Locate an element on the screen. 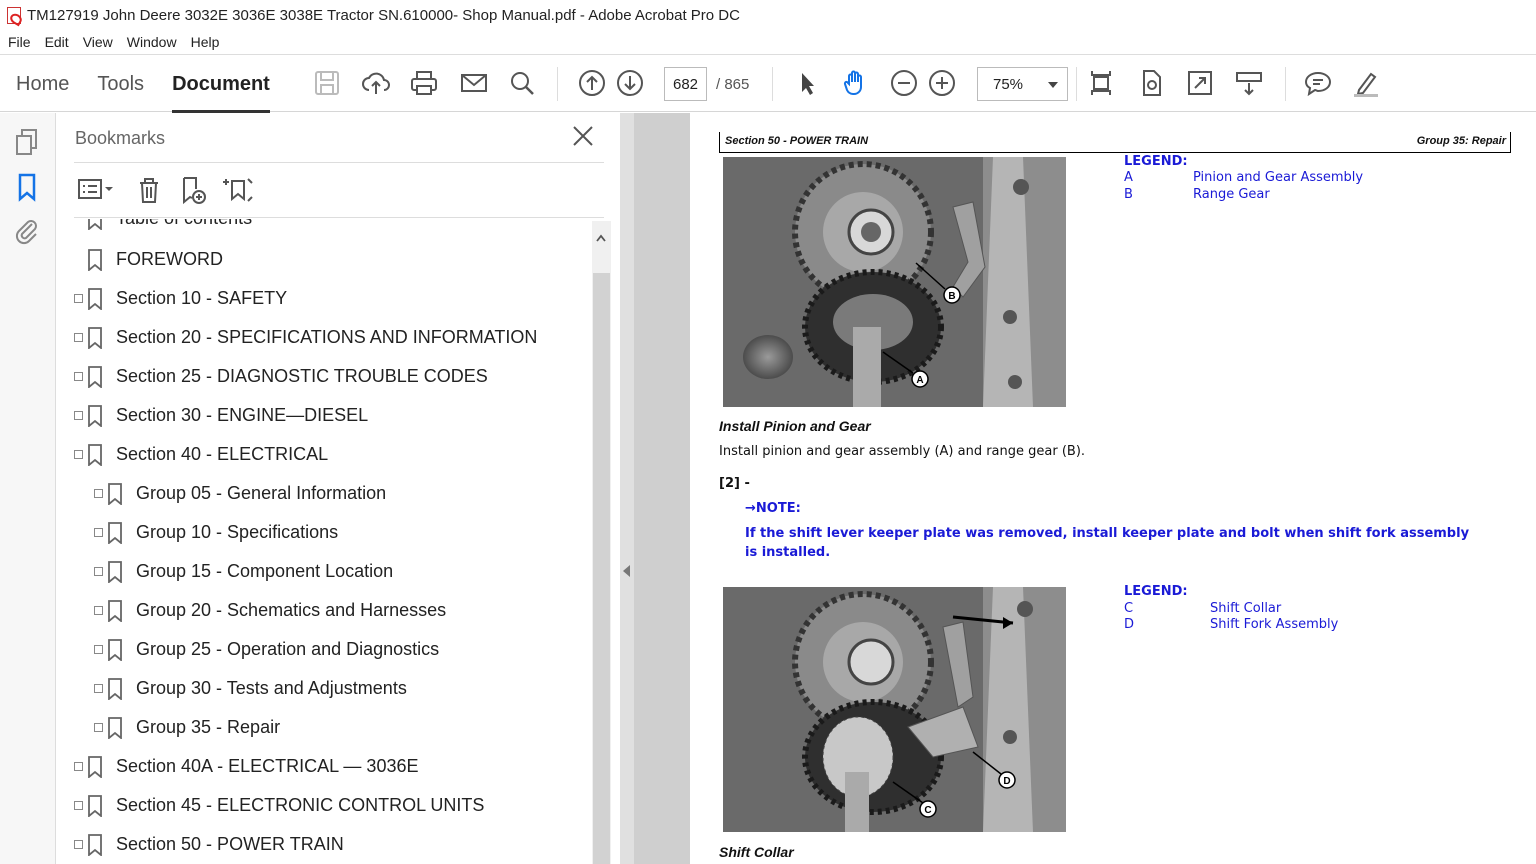 This screenshot has height=864, width=1536. bookmark-item-group-30: Group 30 - Tests and Adjustments is located at coordinates (250, 688).